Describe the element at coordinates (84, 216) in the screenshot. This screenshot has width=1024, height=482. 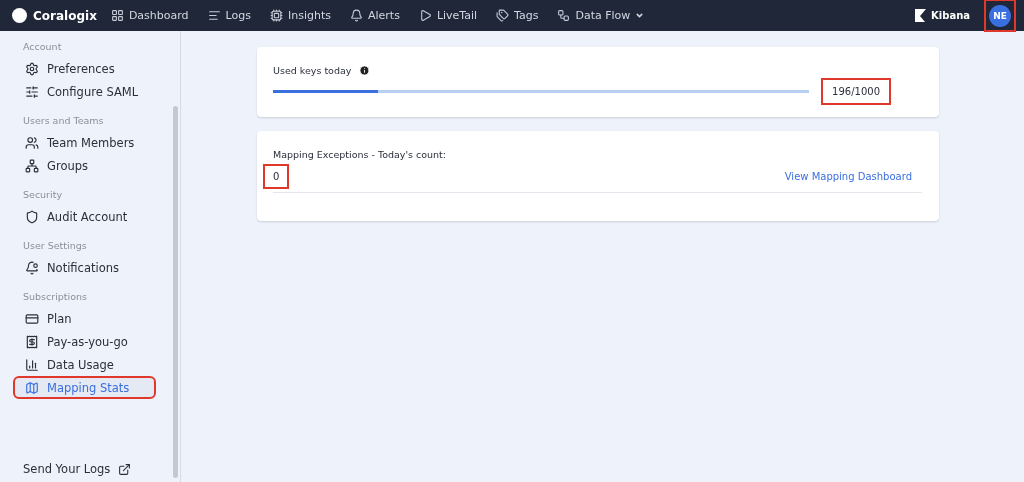
I see `sidebar-item: Audit Account` at that location.